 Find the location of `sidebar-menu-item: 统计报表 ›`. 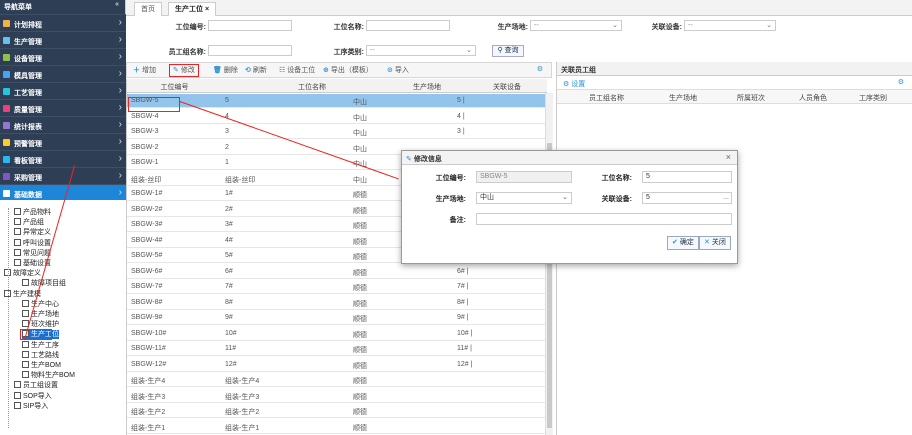

sidebar-menu-item: 统计报表 › is located at coordinates (63, 125).